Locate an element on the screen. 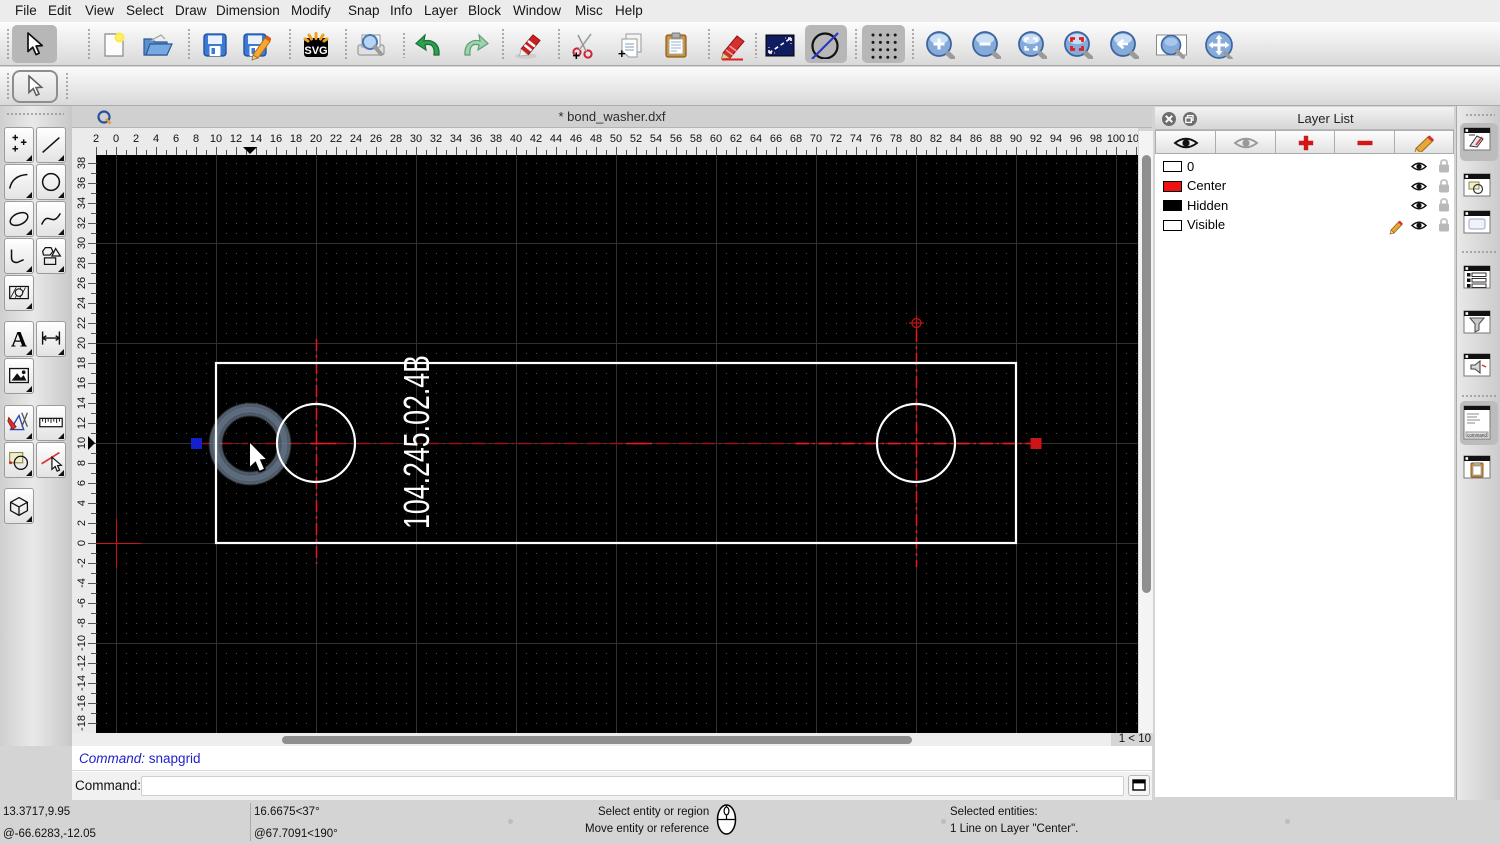 This screenshot has width=1500, height=844. svg-text: 70 is located at coordinates (816, 139).